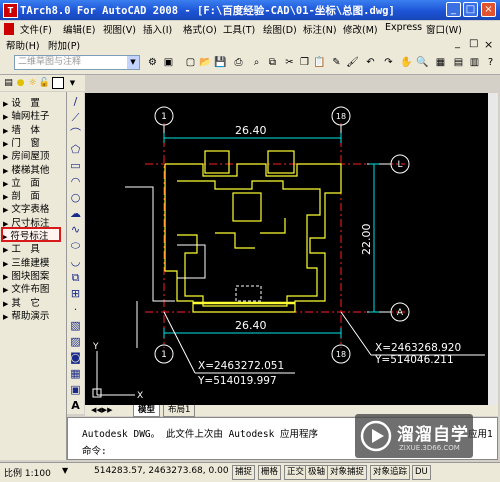  What do you see at coordinates (75, 405) in the screenshot?
I see `mtext-icon: A` at bounding box center [75, 405].